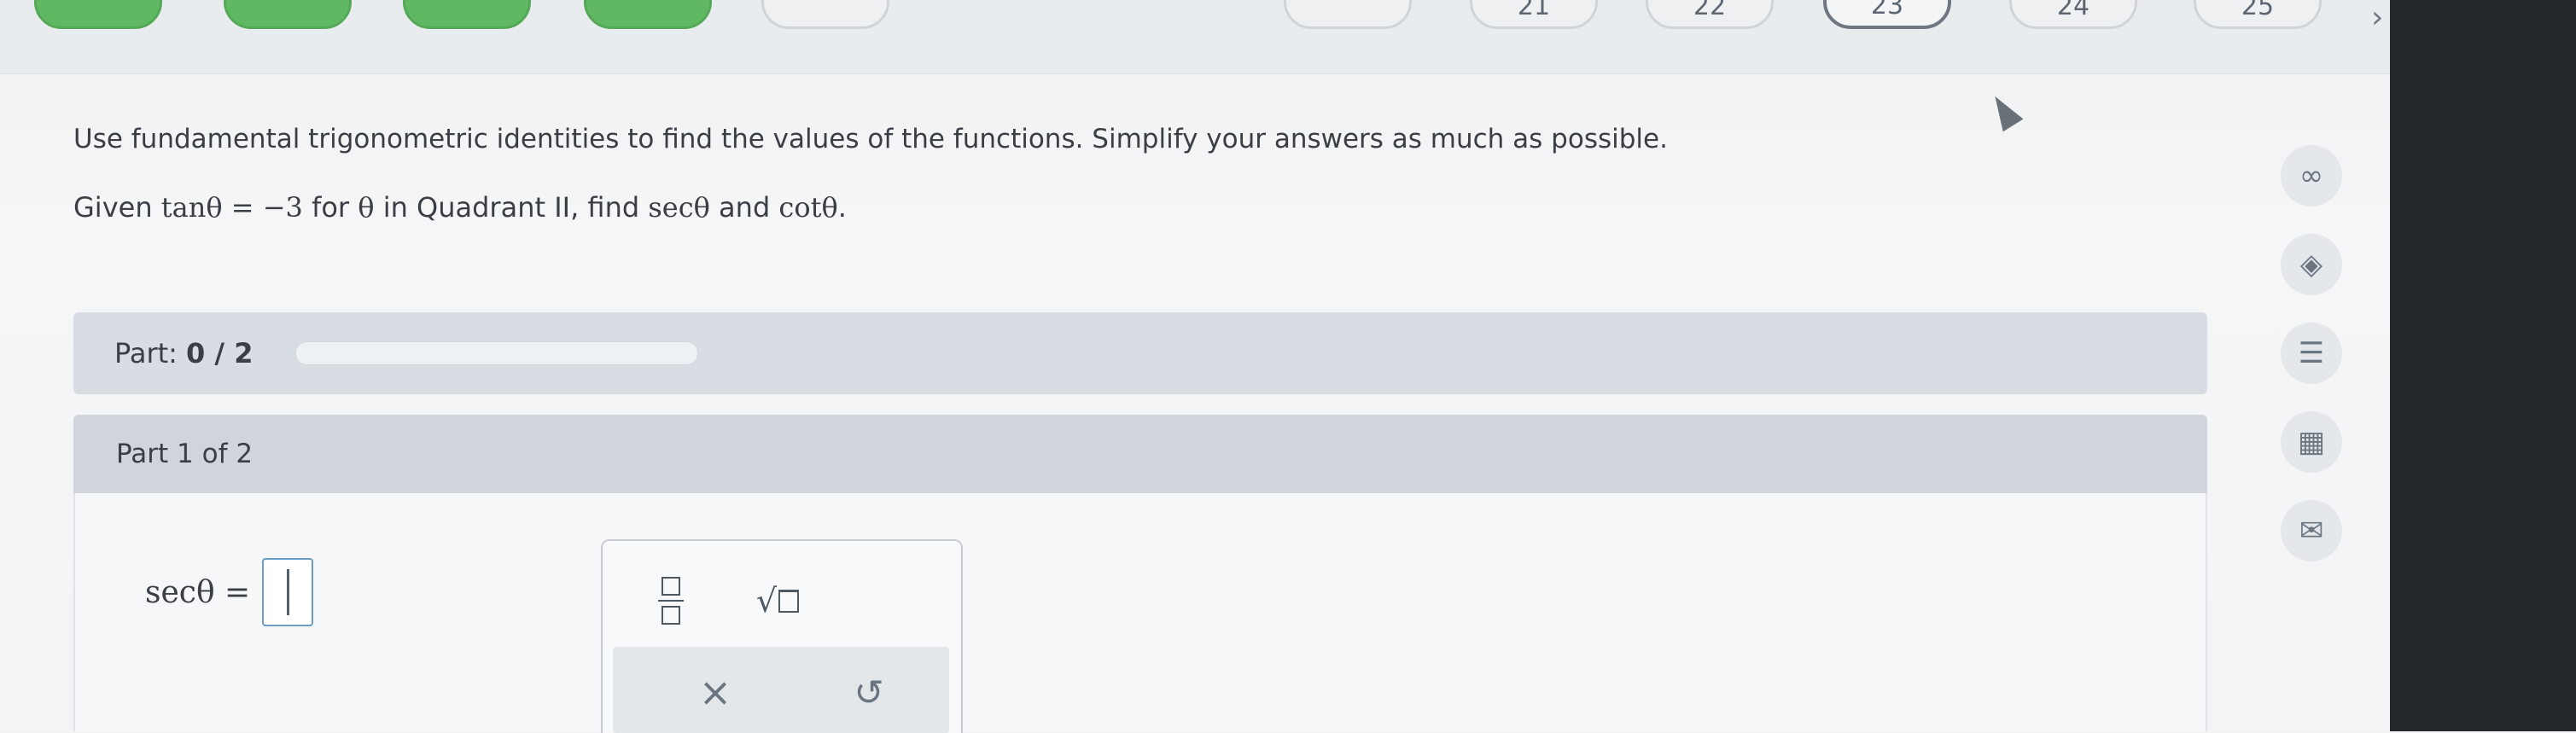 This screenshot has height=733, width=2576. Describe the element at coordinates (219, 353) in the screenshot. I see `part-progress-count: 0 / 2` at that location.